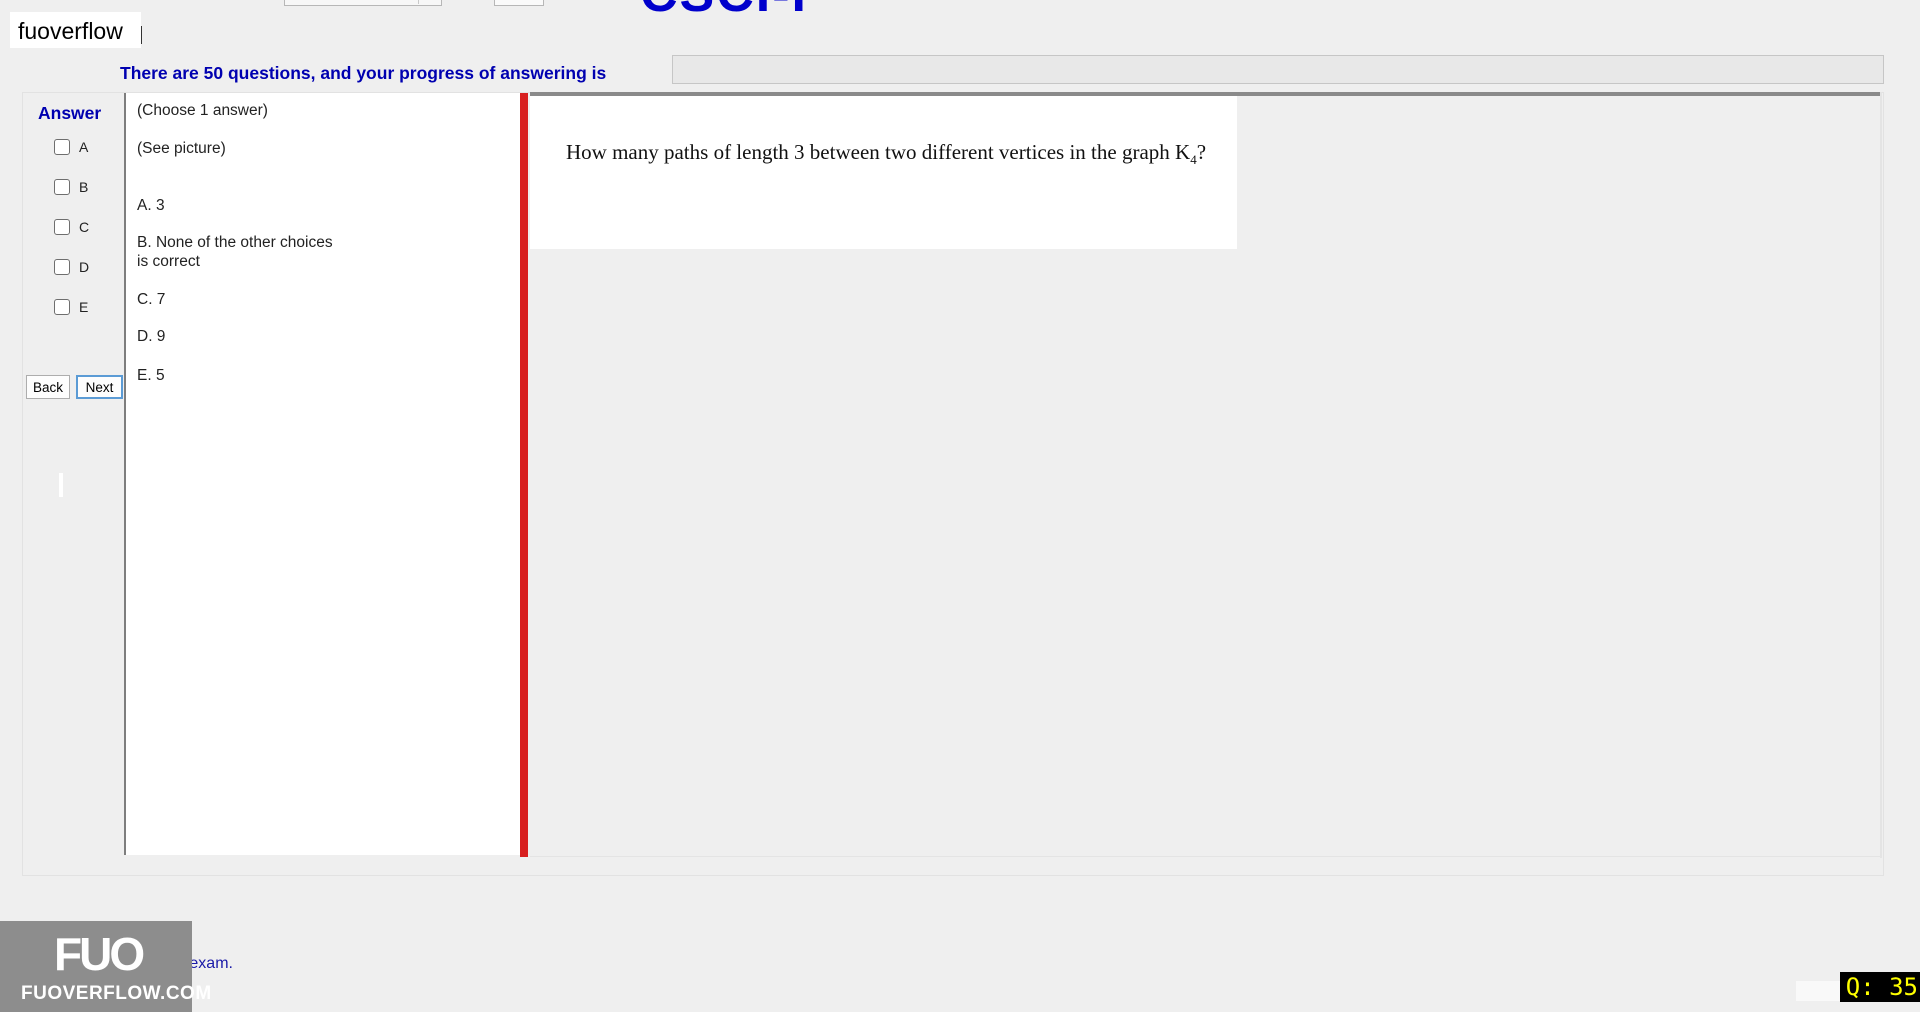 This screenshot has width=1920, height=1012. Describe the element at coordinates (84, 147) in the screenshot. I see `answer-option-label: A` at that location.